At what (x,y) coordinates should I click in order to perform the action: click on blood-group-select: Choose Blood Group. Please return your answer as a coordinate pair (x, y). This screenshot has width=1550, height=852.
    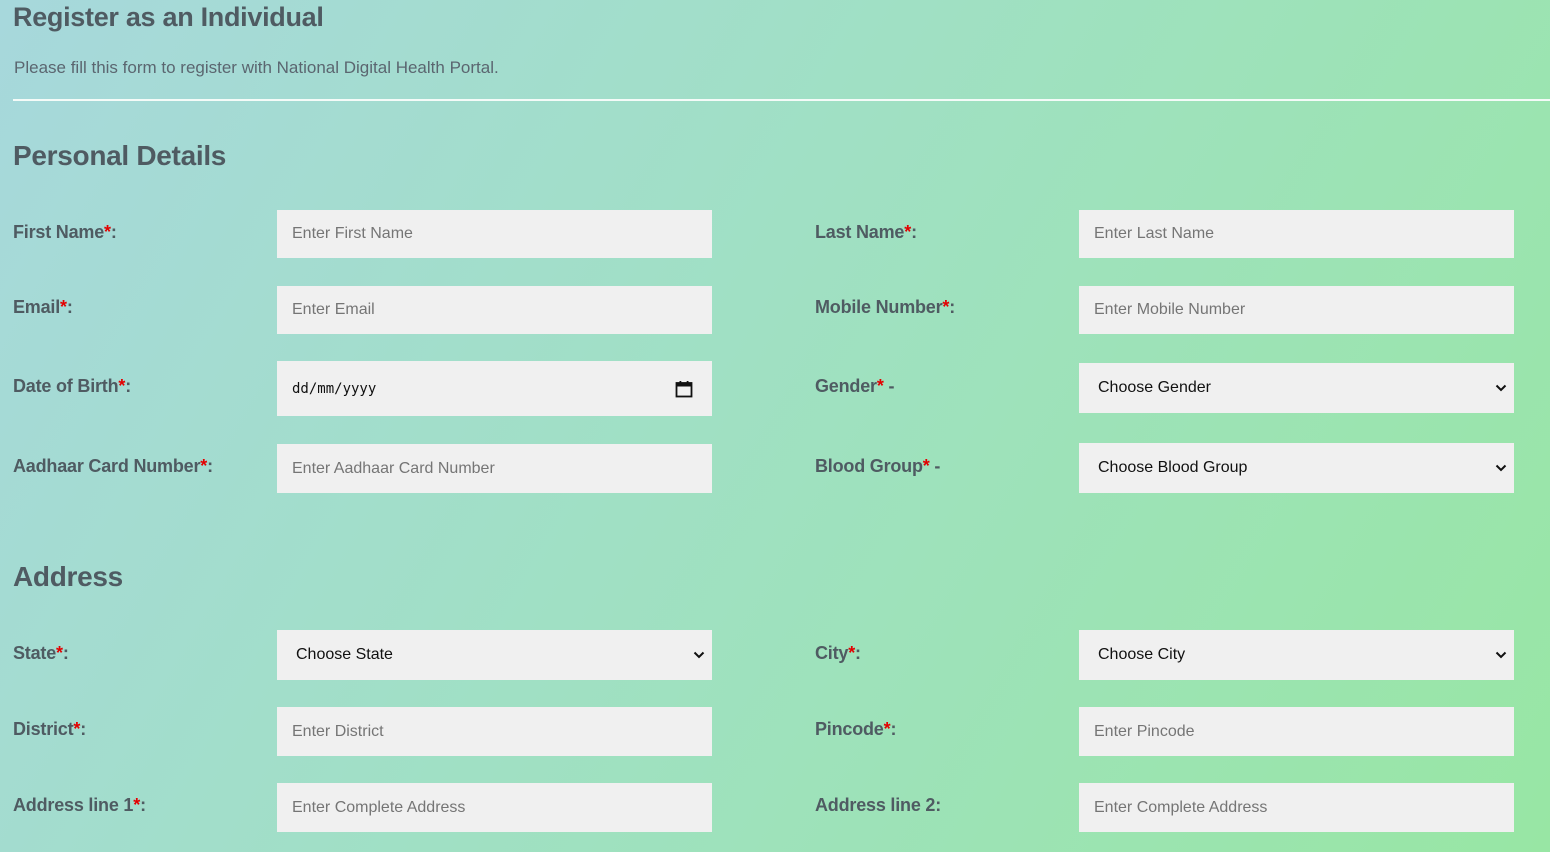
    Looking at the image, I should click on (1296, 468).